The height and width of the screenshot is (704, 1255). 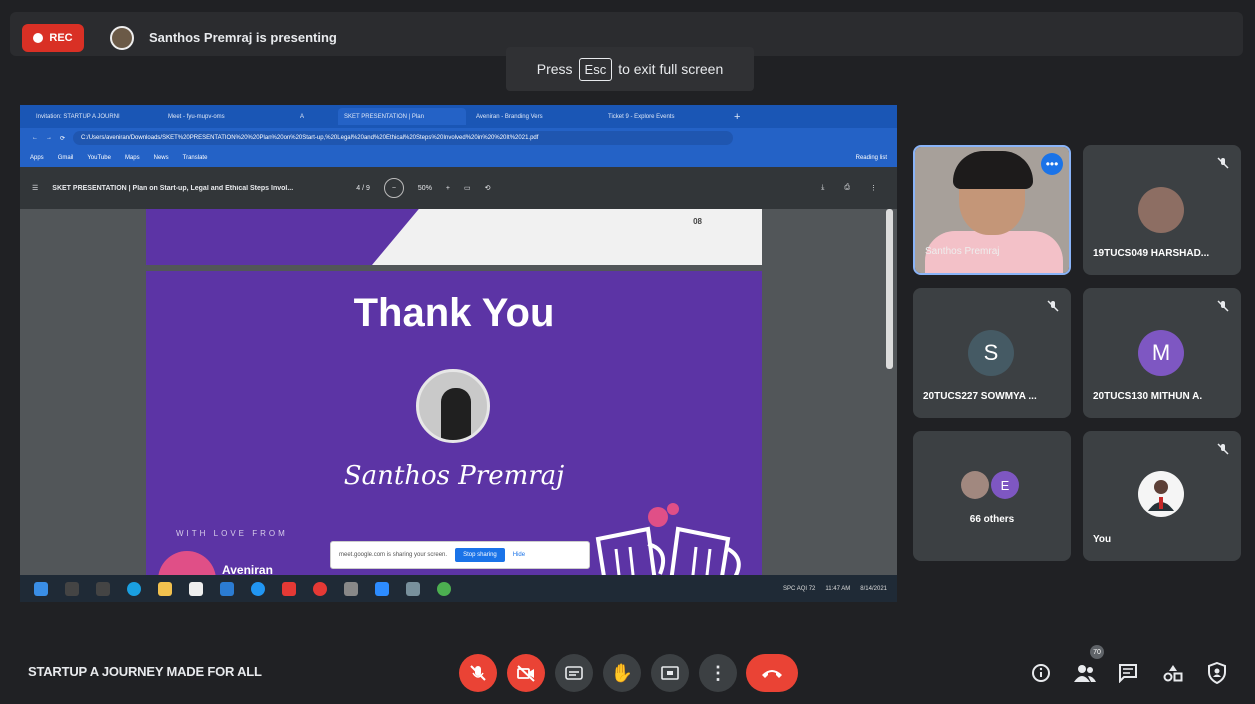 I want to click on activities-button, so click(x=1173, y=673).